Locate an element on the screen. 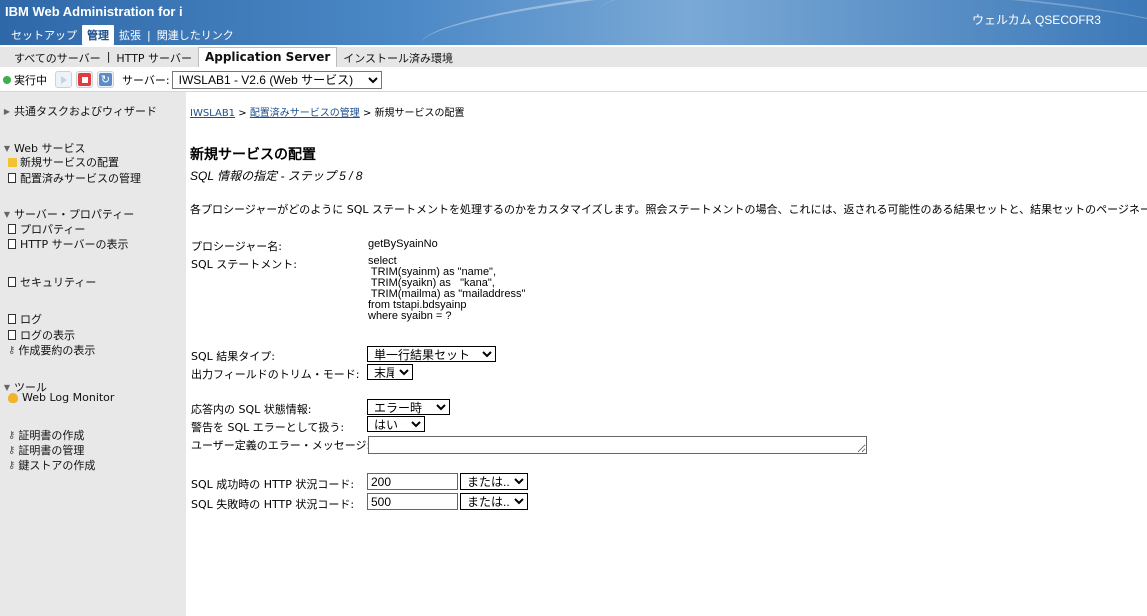  sql-result-type-label: SQL 結果タイプ: is located at coordinates (233, 356).